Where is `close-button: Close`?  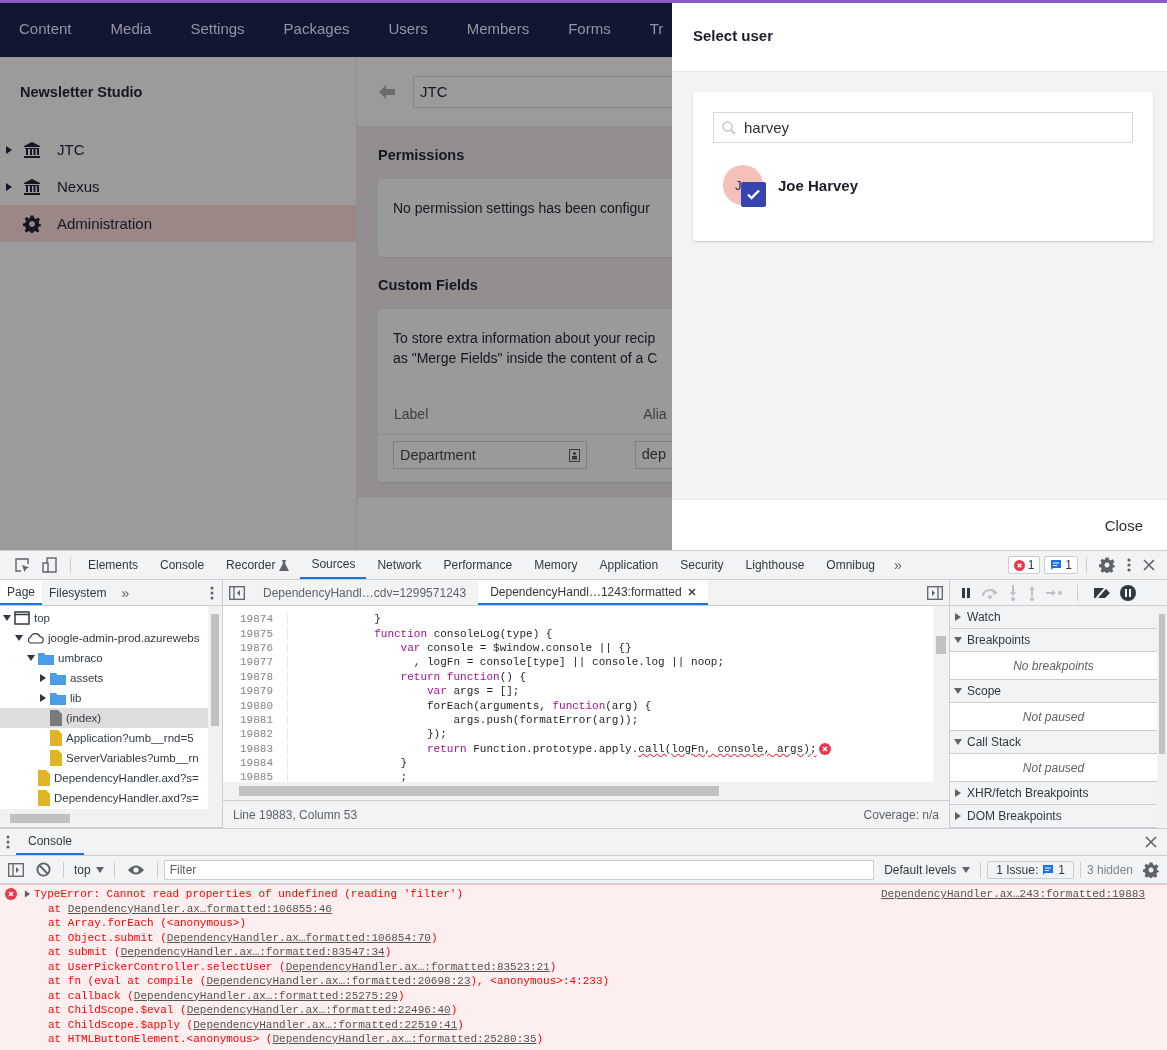 close-button: Close is located at coordinates (1123, 525).